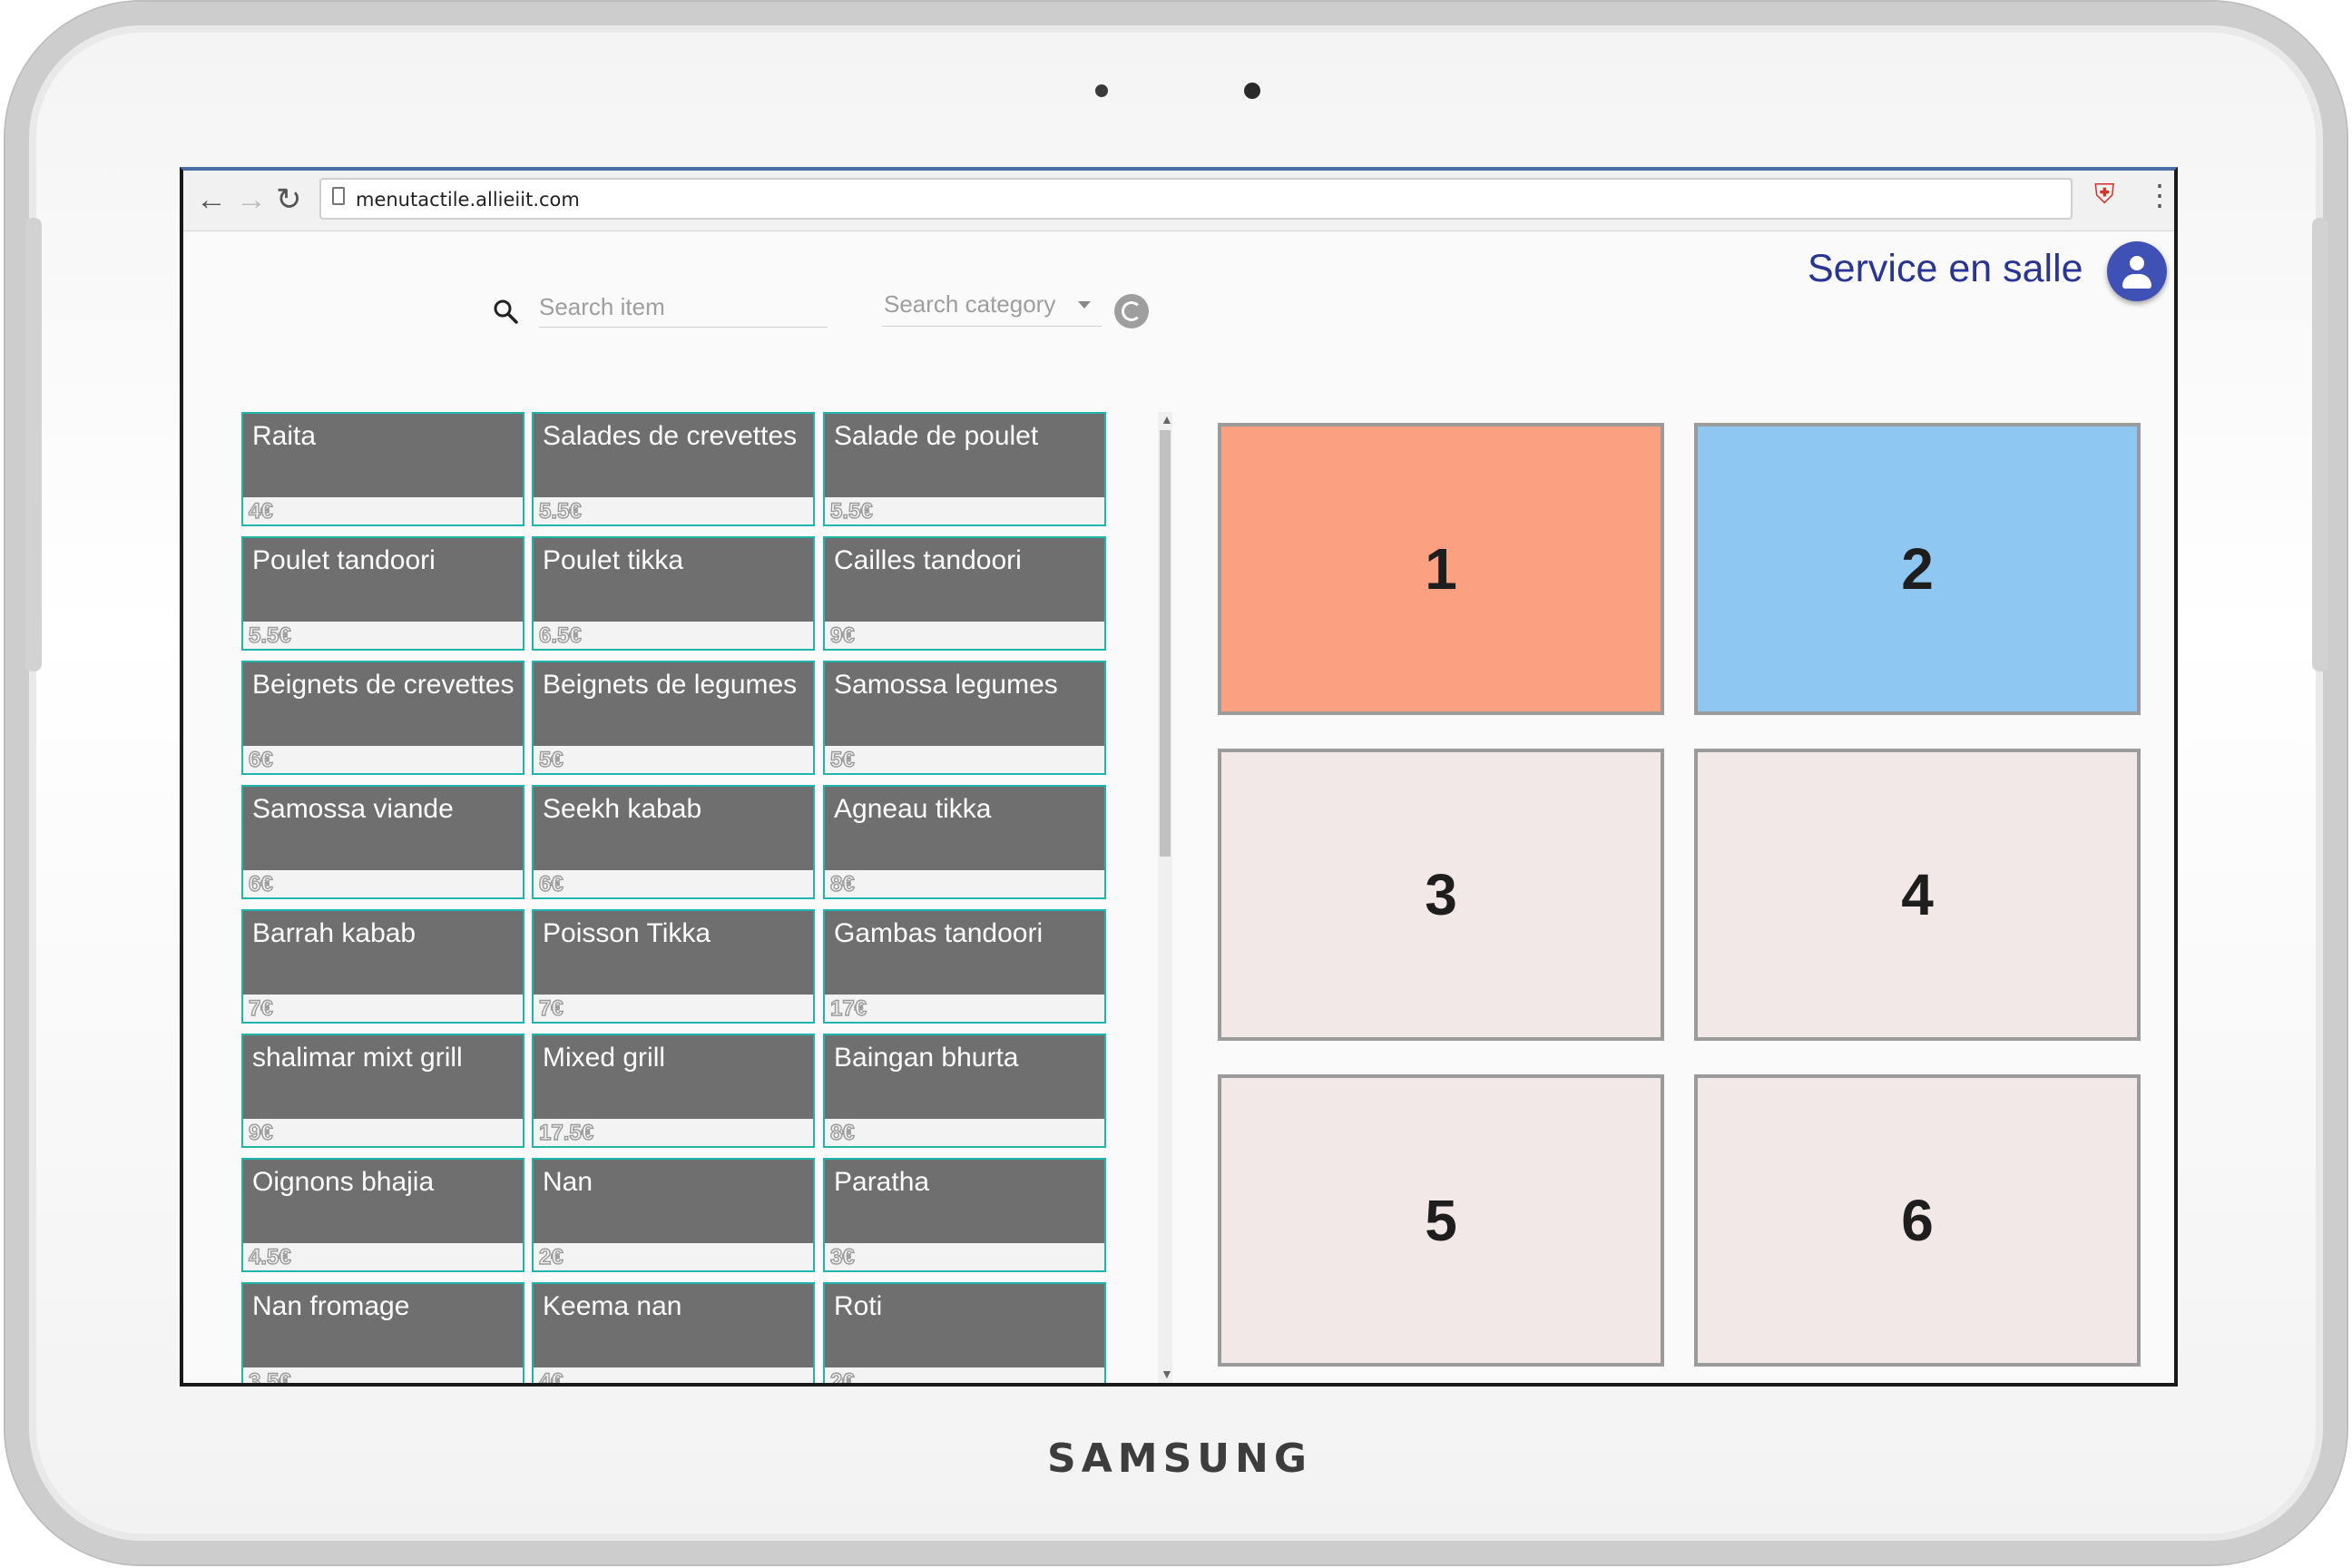 The width and height of the screenshot is (2352, 1568). What do you see at coordinates (382, 966) in the screenshot?
I see `menu-item-card: Barrah kabab 7€` at bounding box center [382, 966].